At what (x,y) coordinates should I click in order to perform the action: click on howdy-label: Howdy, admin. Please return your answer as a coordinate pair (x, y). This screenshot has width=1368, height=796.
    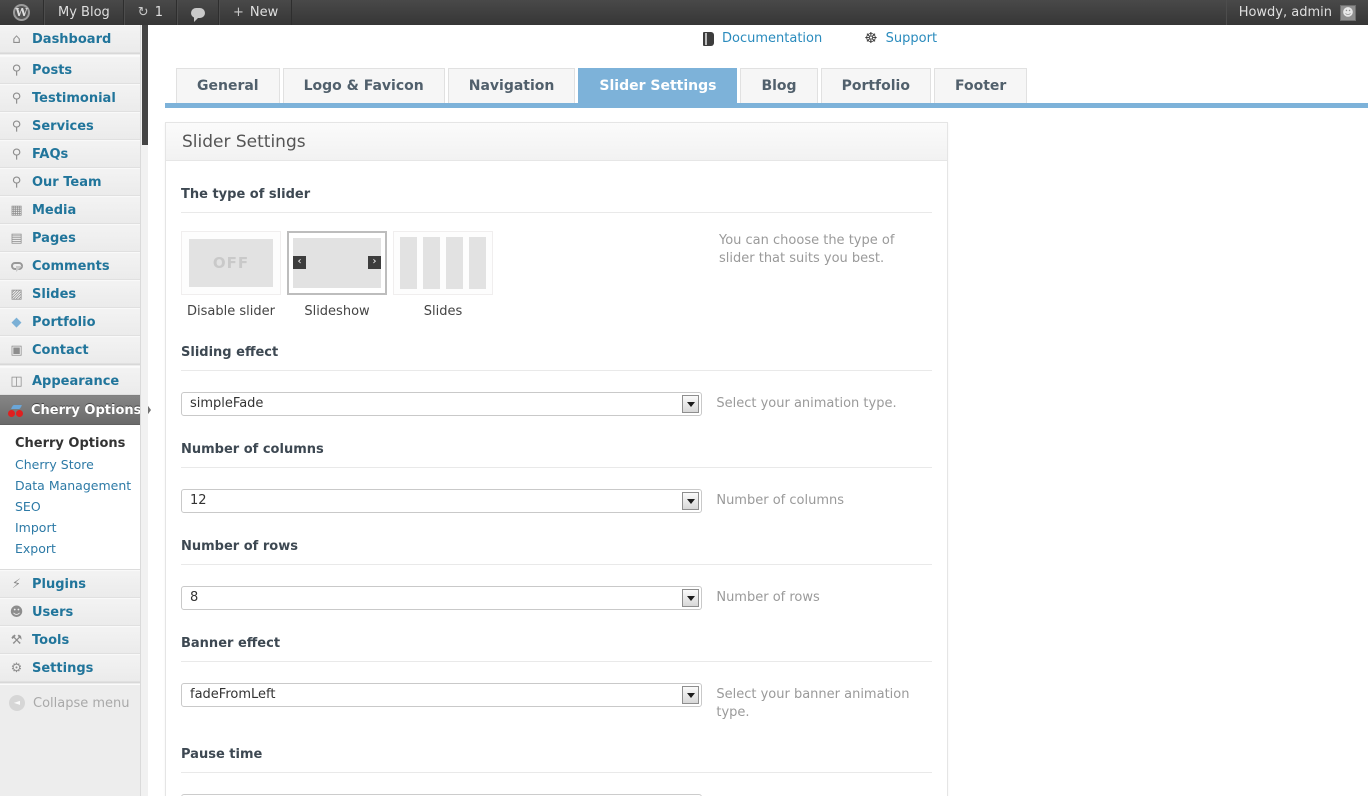
    Looking at the image, I should click on (1285, 12).